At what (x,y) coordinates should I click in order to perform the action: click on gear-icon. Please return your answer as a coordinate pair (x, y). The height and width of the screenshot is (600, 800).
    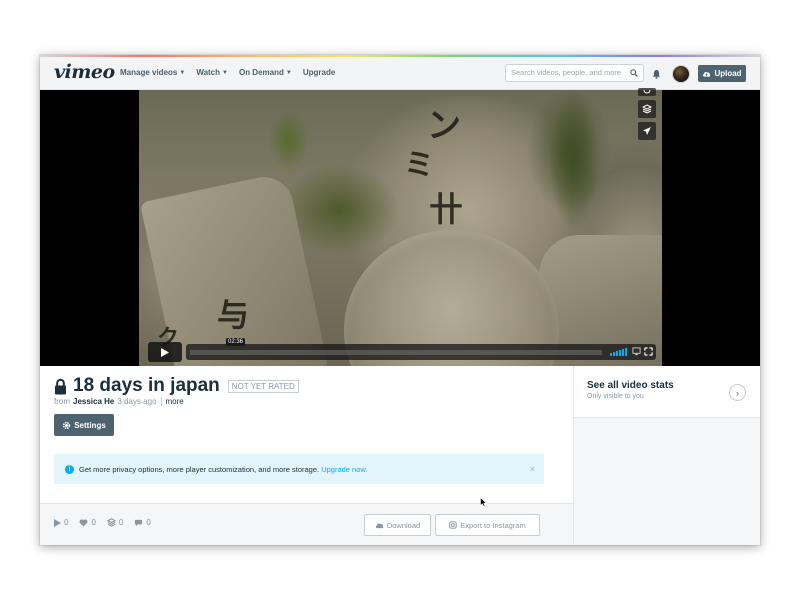
    Looking at the image, I should click on (67, 425).